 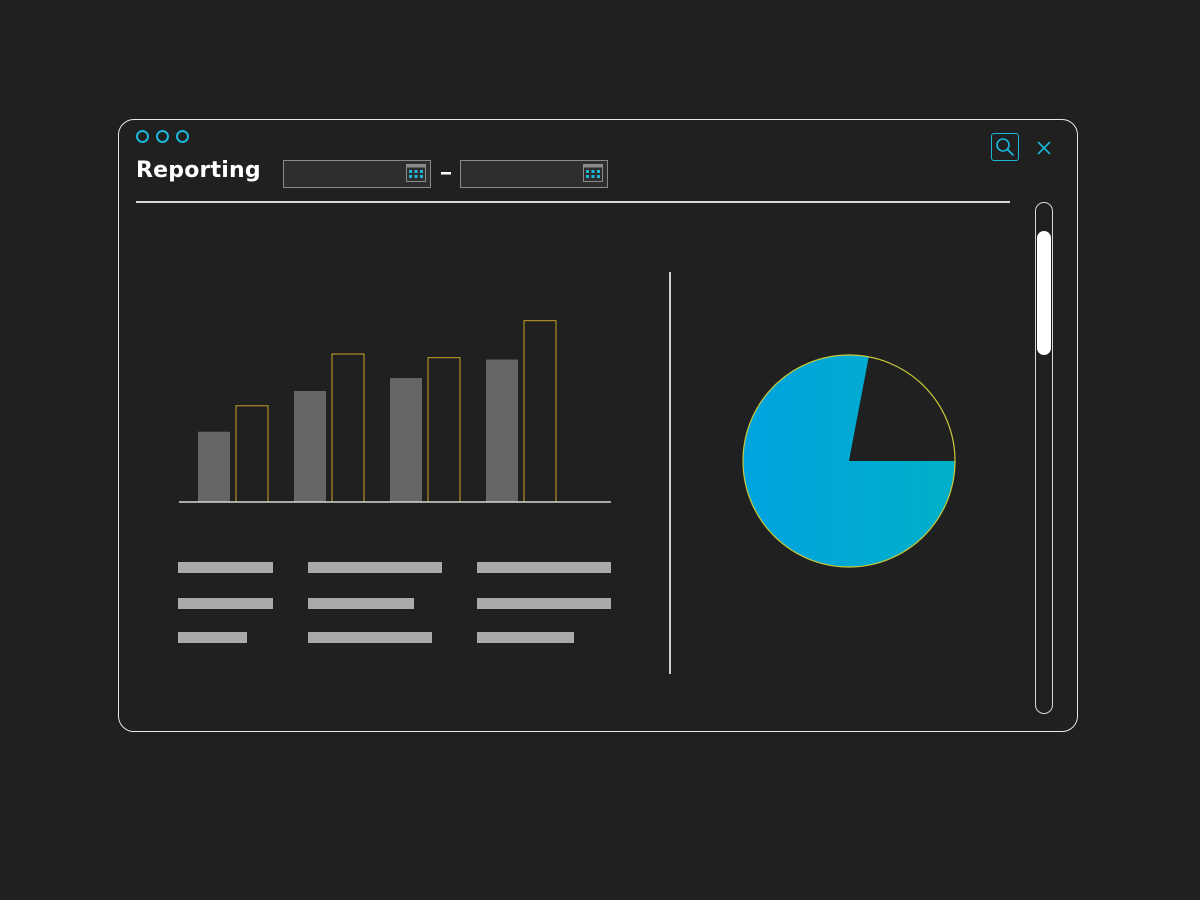 What do you see at coordinates (212, 637) in the screenshot?
I see `table-cell-placeholder-r3-c1` at bounding box center [212, 637].